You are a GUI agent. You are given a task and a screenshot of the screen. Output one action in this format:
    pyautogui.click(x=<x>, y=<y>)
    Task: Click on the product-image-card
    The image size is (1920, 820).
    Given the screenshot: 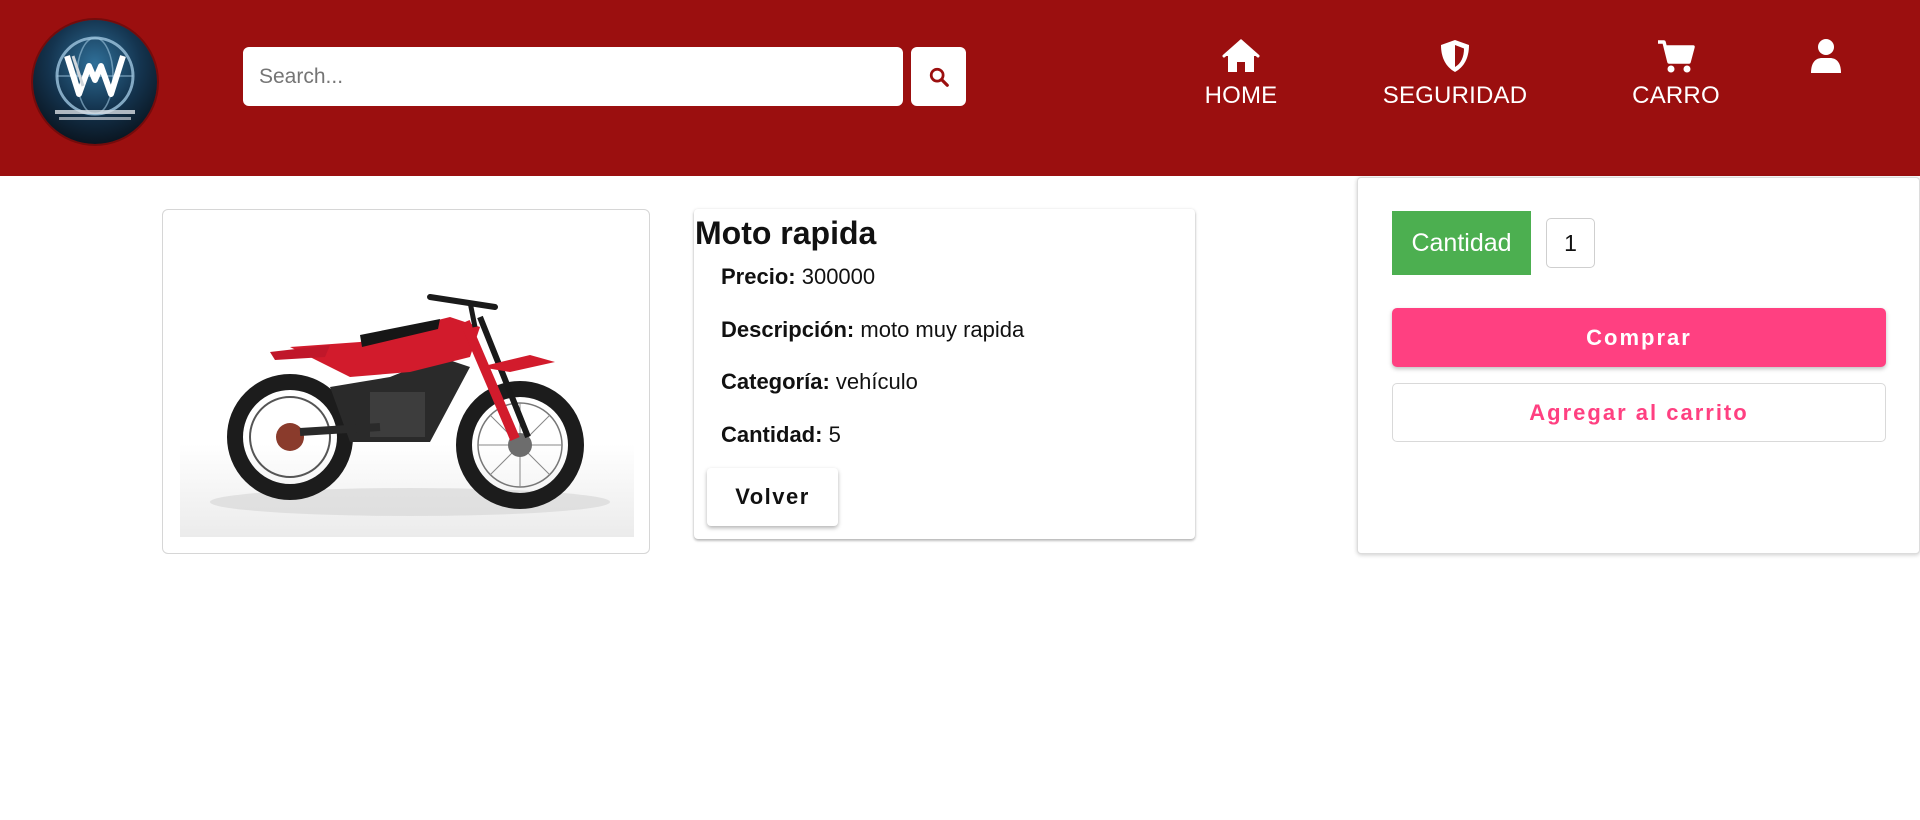 What is the action you would take?
    pyautogui.click(x=406, y=381)
    